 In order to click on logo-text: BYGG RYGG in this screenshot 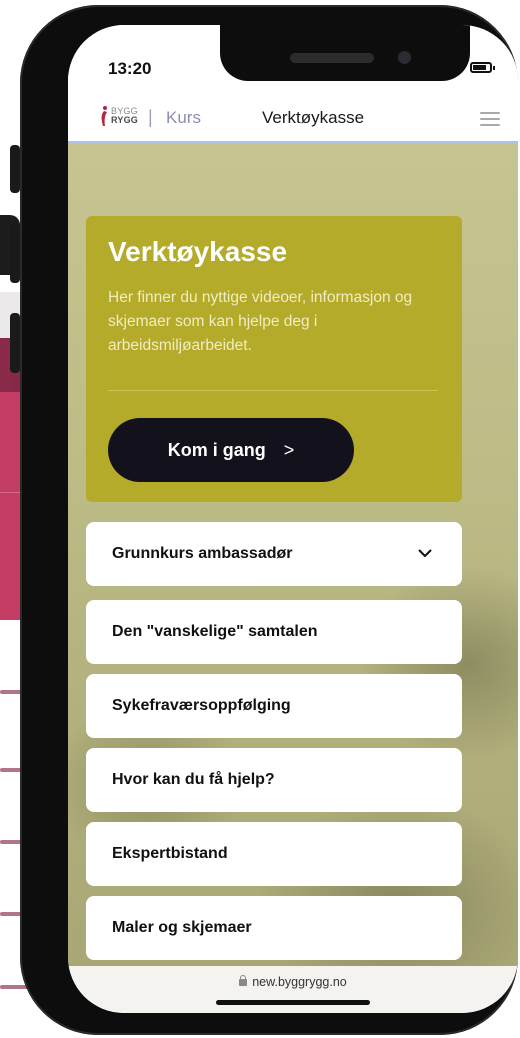, I will do `click(124, 116)`.